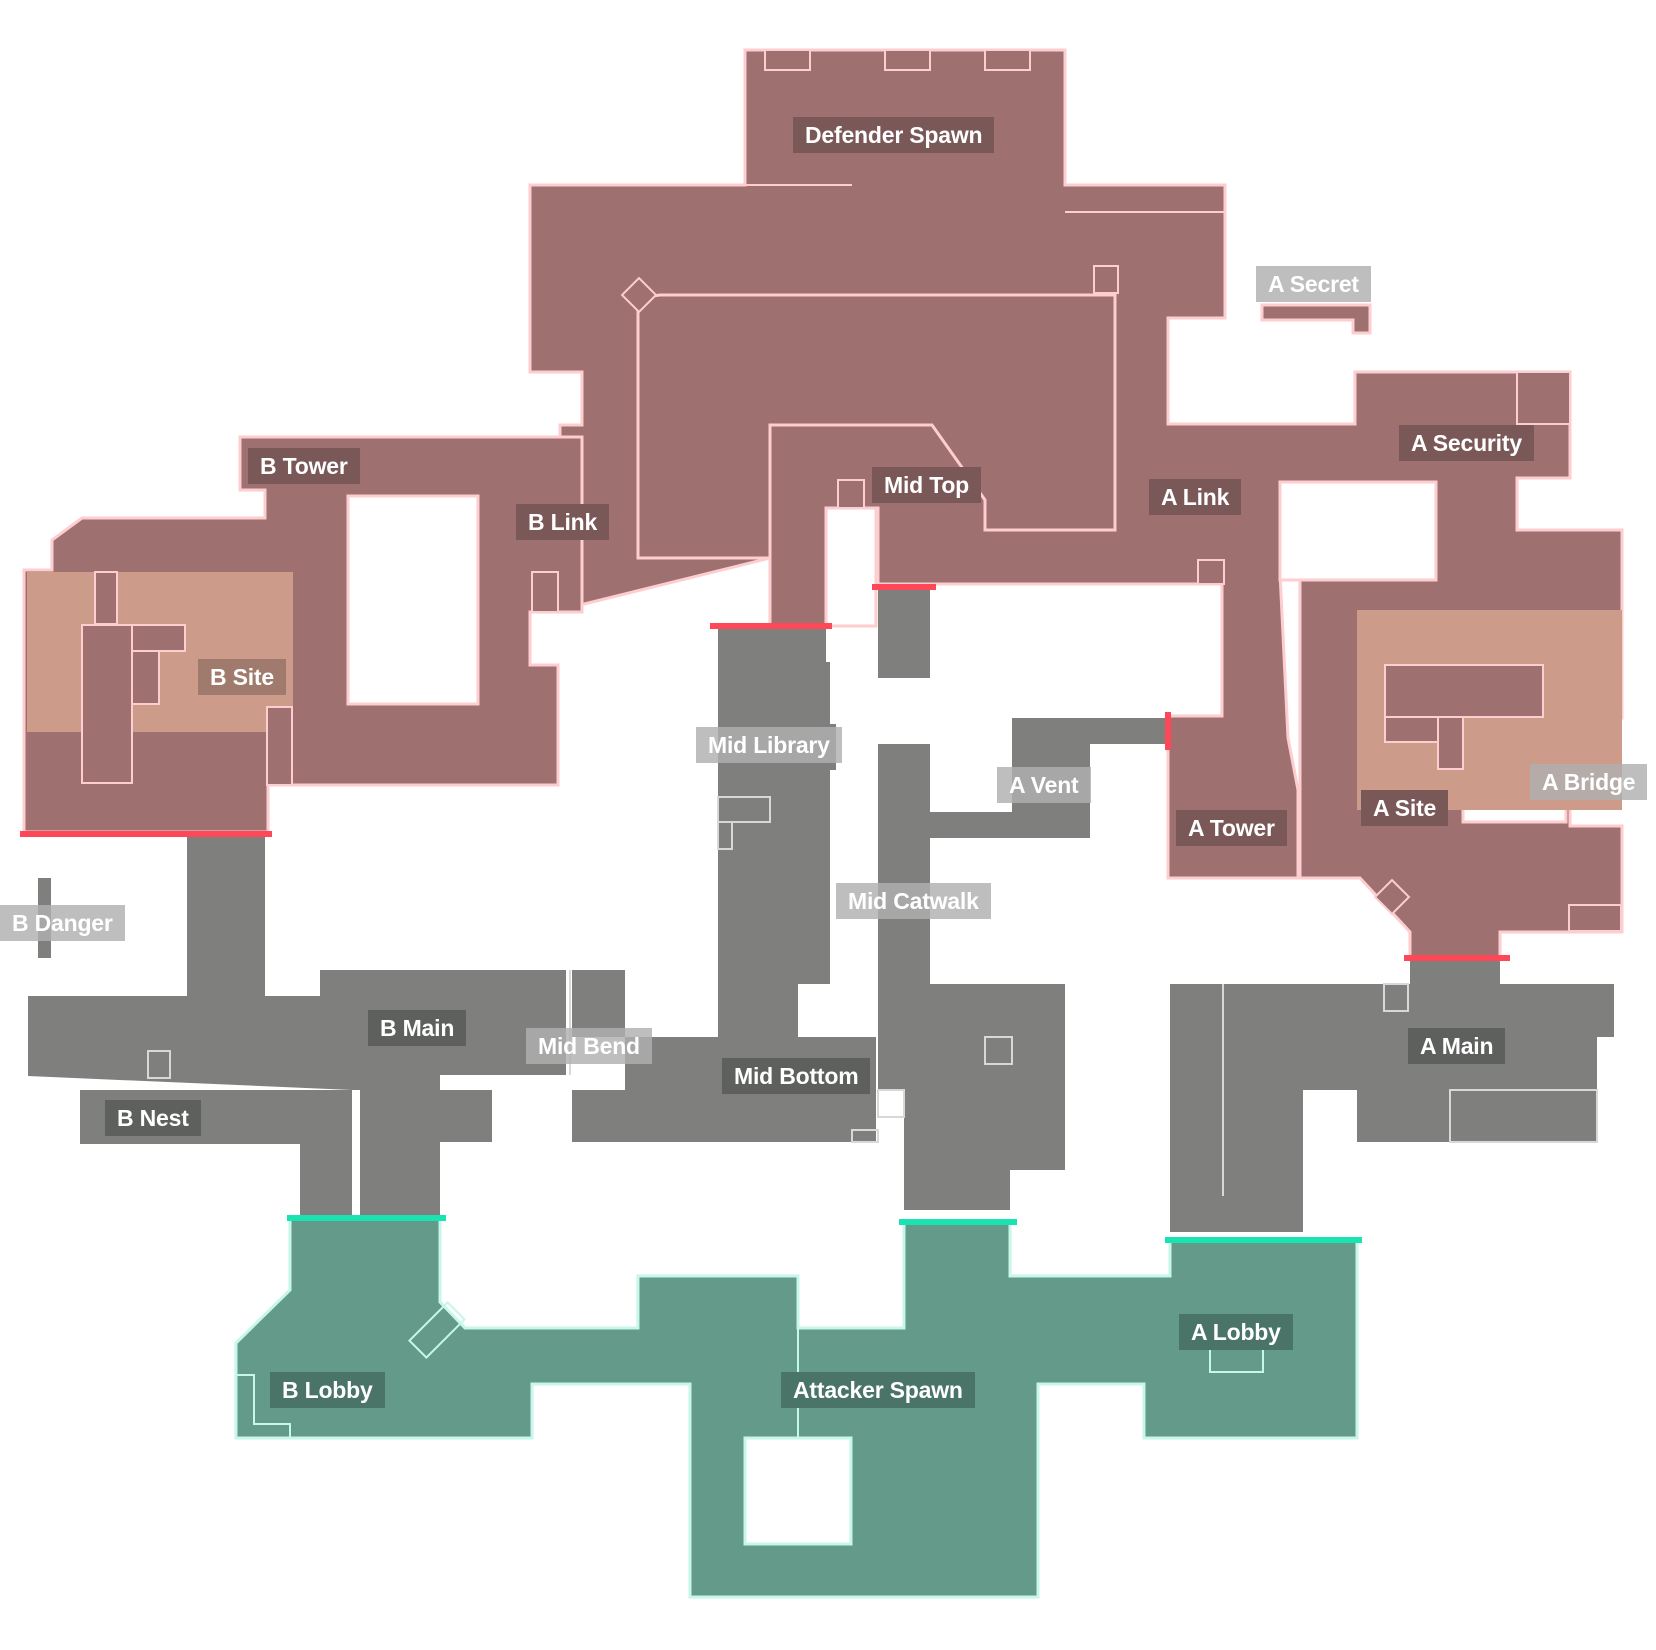 This screenshot has height=1650, width=1656. Describe the element at coordinates (891, 1103) in the screenshot. I see `mid-bottom-box` at that location.